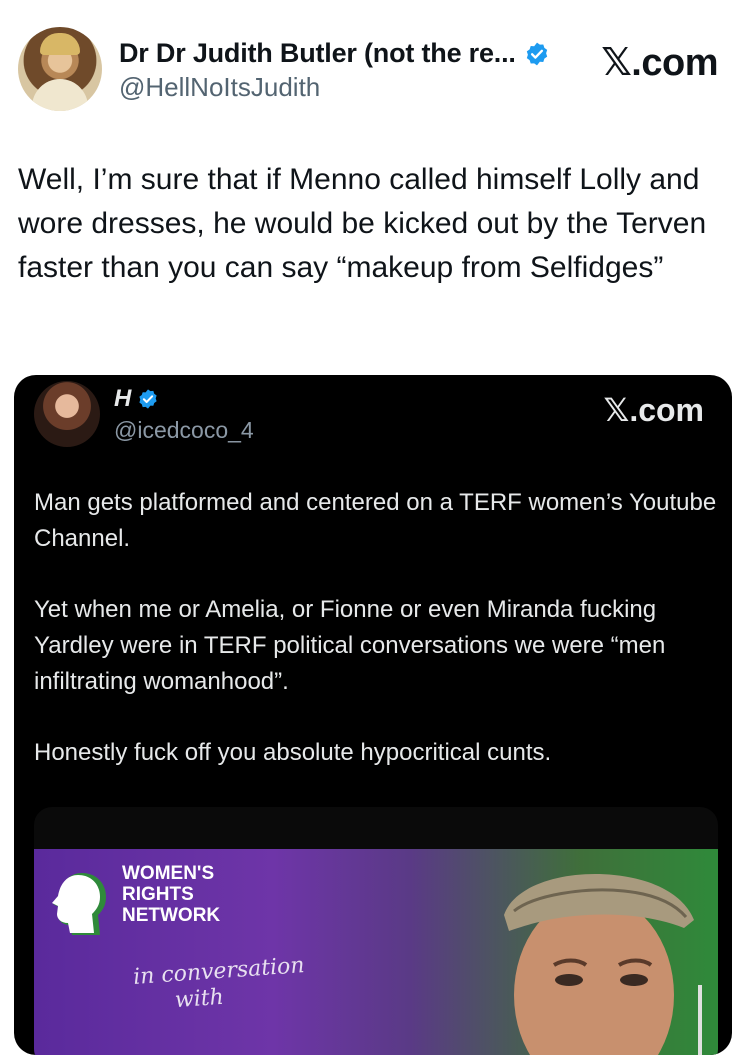  I want to click on quoted-verified-badge-icon, so click(148, 399).